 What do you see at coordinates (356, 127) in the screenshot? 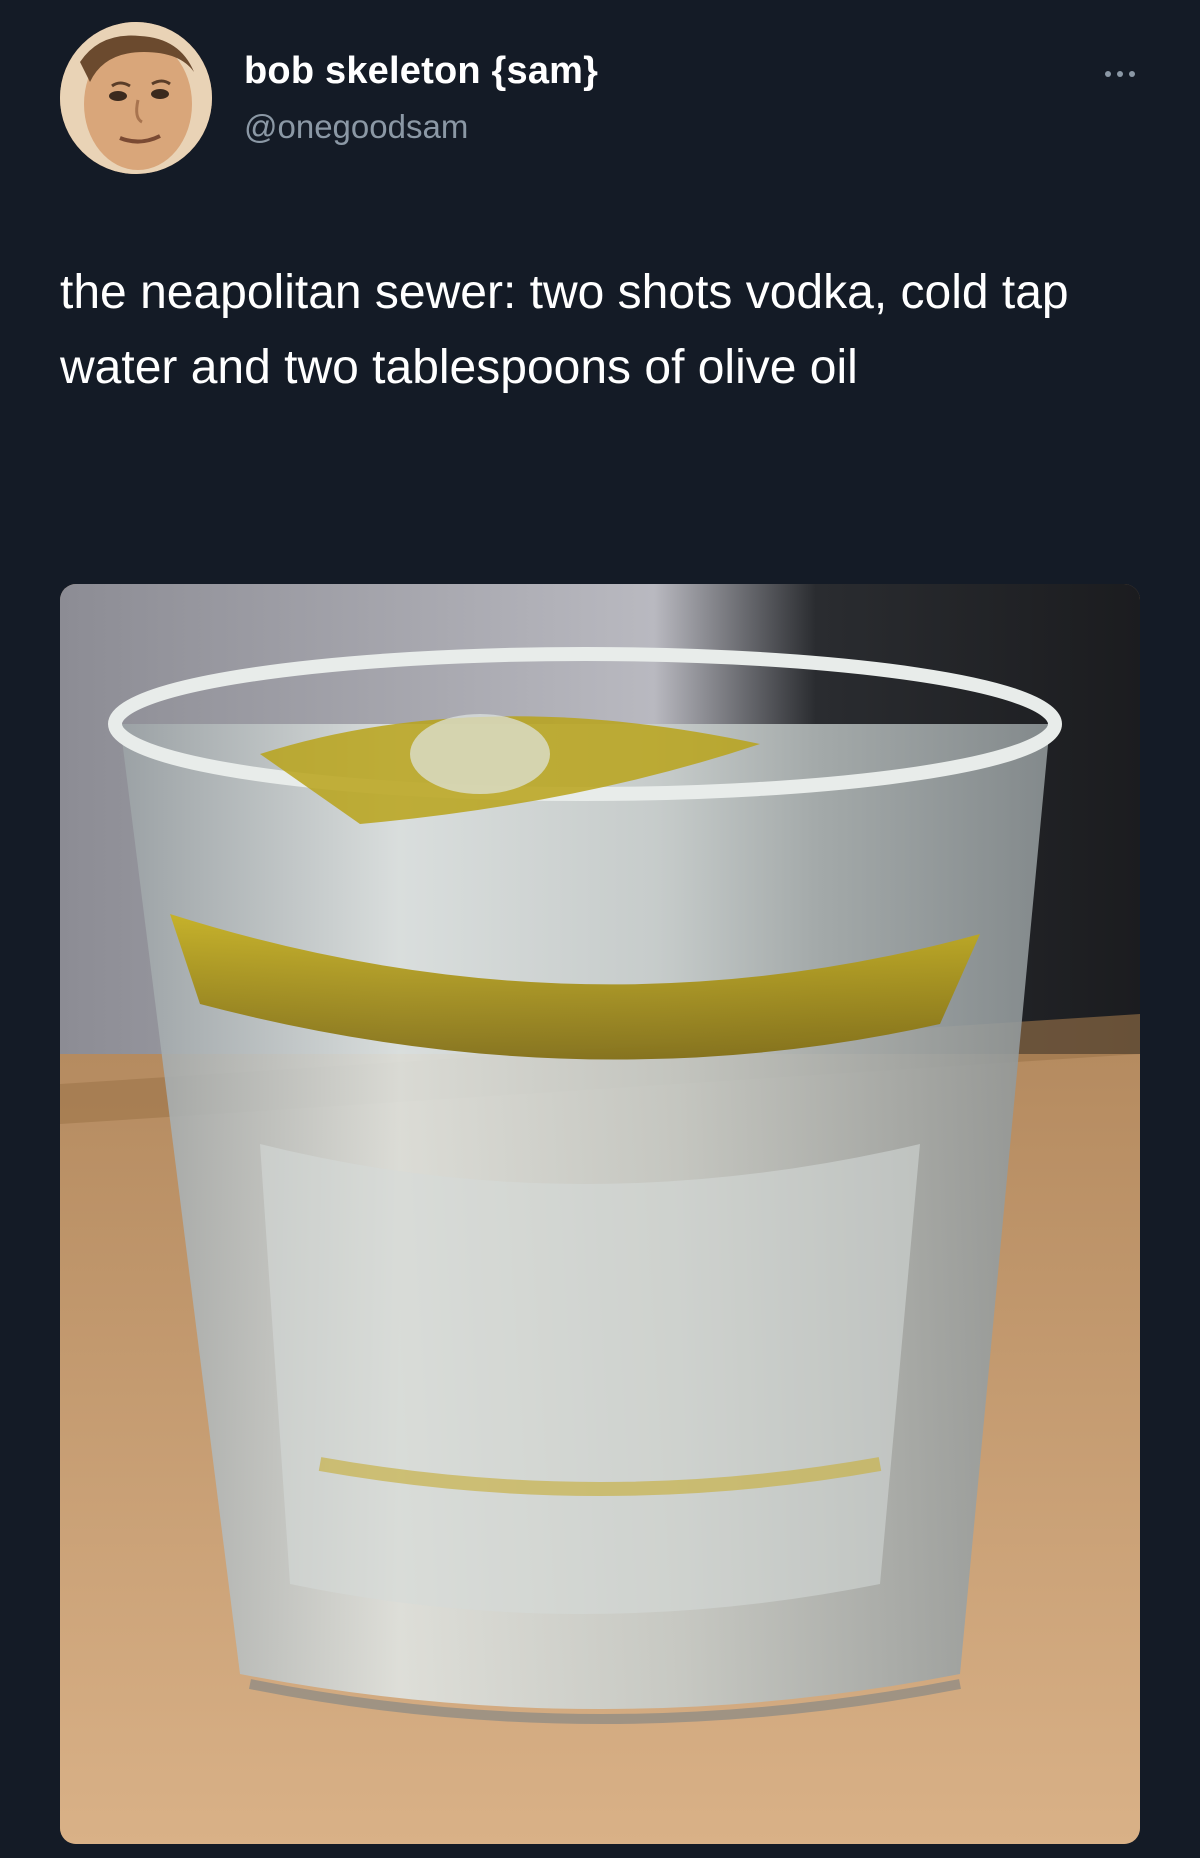
I see `user-handle: @onegoodsam` at bounding box center [356, 127].